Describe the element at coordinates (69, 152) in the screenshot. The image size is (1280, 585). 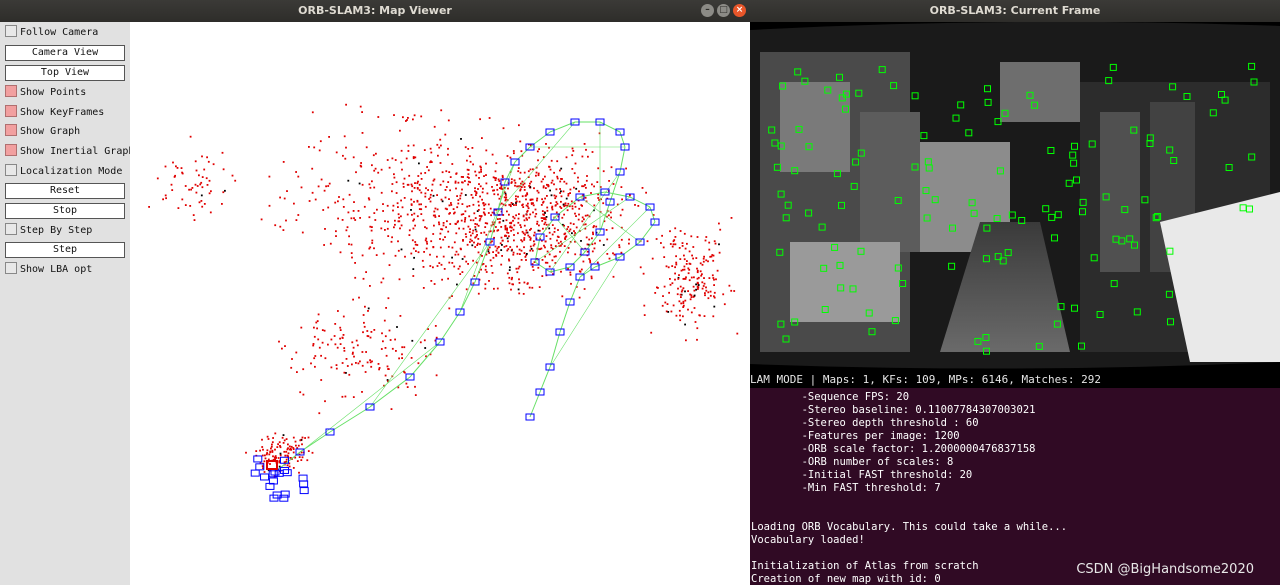
I see `show-inertial-graph-checkbox: Show Inertial Graph` at that location.